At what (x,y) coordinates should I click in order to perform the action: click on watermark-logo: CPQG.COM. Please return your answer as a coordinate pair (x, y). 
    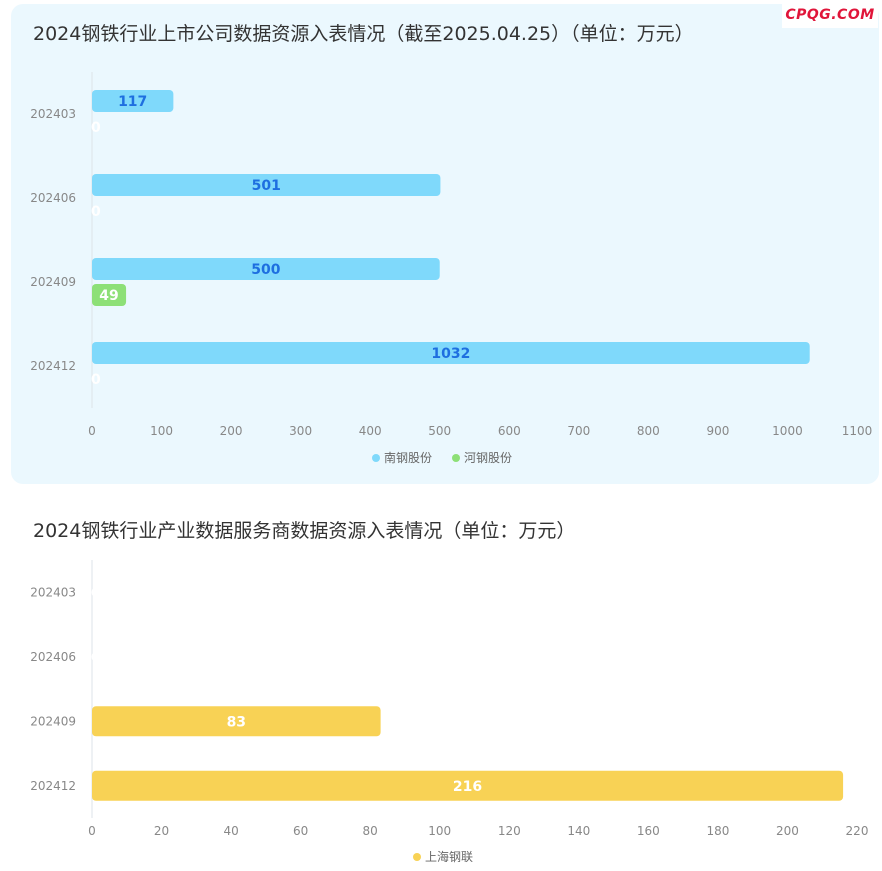
    Looking at the image, I should click on (830, 15).